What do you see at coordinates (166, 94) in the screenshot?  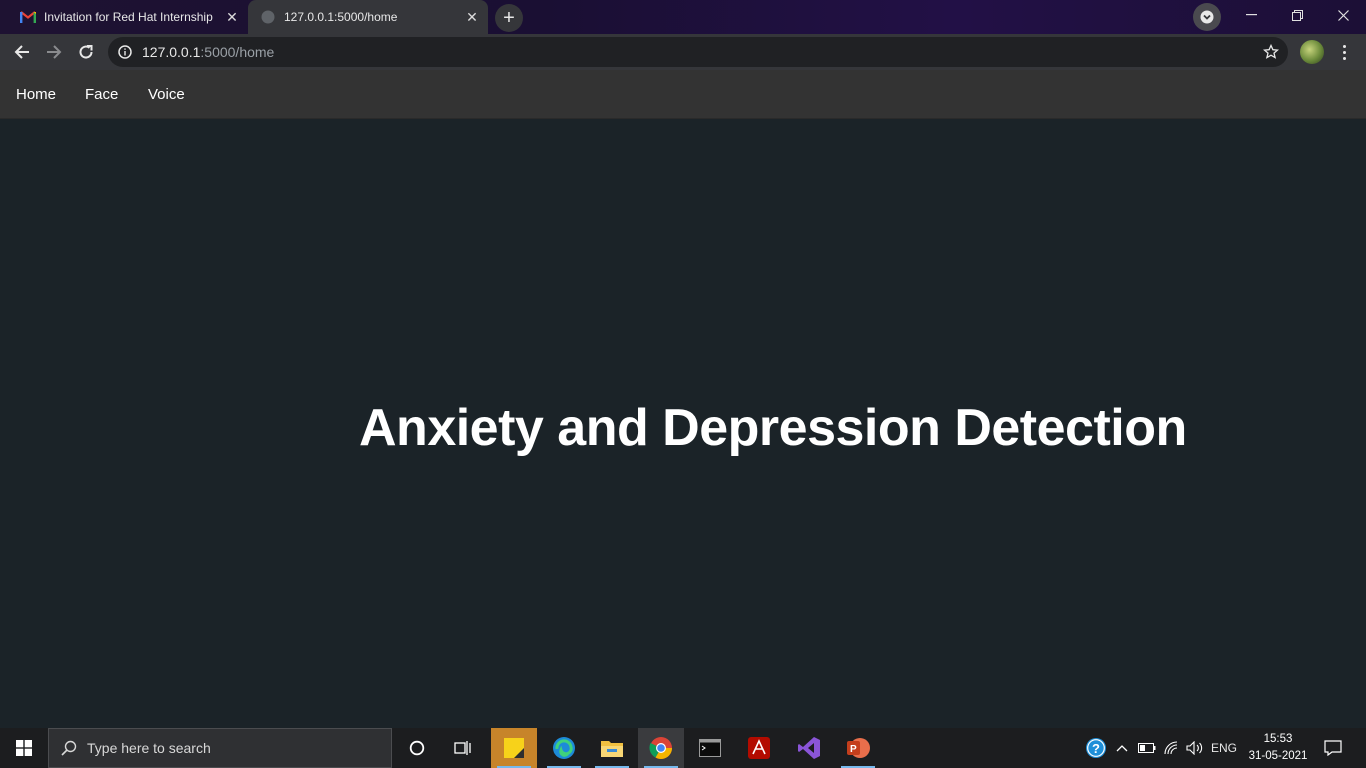 I see `nav-voice-link: Voice` at bounding box center [166, 94].